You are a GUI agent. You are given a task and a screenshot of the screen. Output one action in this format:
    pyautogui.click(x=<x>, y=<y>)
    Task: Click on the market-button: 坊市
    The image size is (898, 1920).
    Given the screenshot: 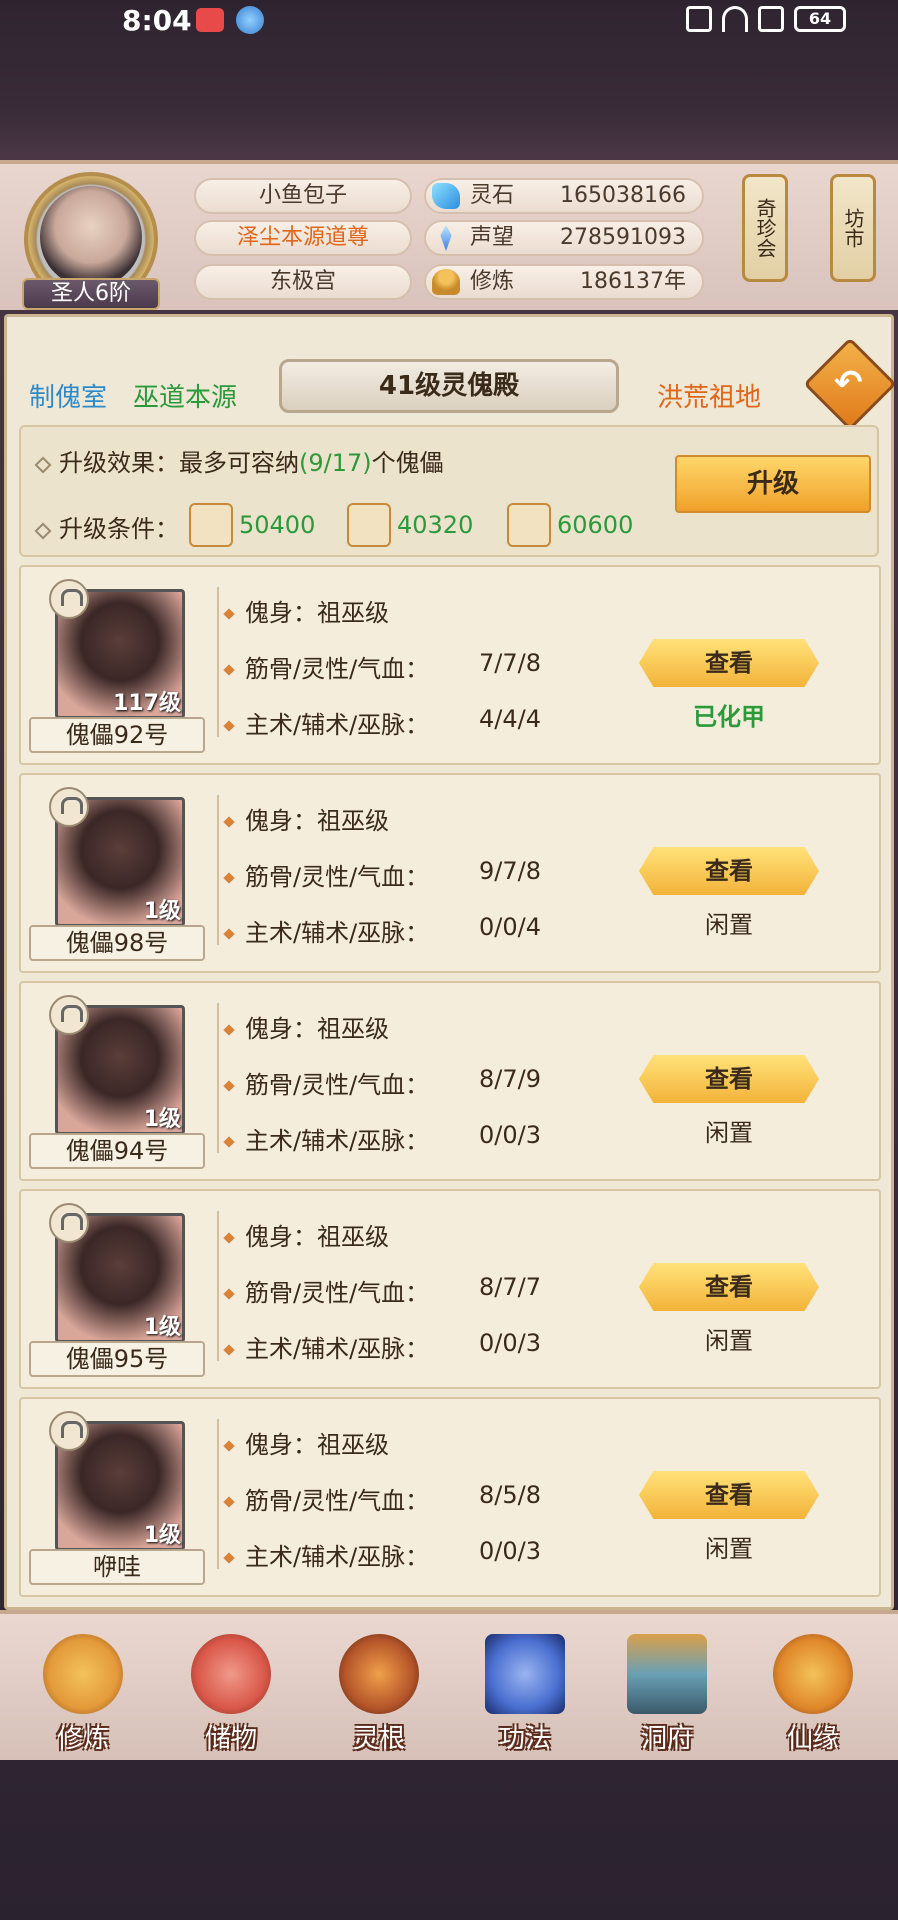 What is the action you would take?
    pyautogui.click(x=853, y=228)
    